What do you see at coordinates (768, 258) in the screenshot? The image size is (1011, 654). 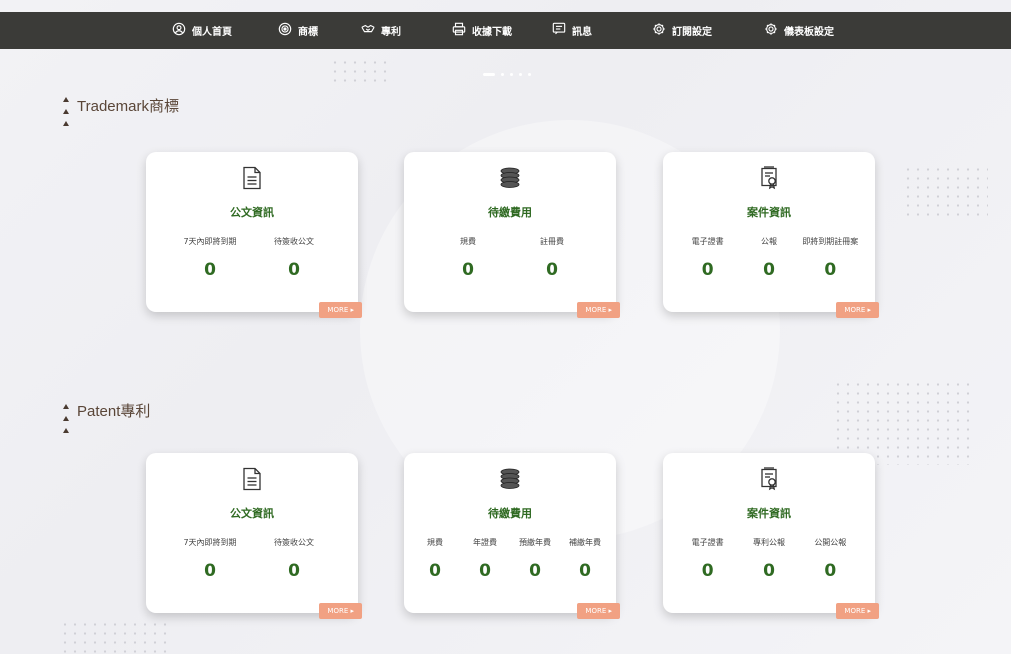 I see `stat-item: 公報 0` at bounding box center [768, 258].